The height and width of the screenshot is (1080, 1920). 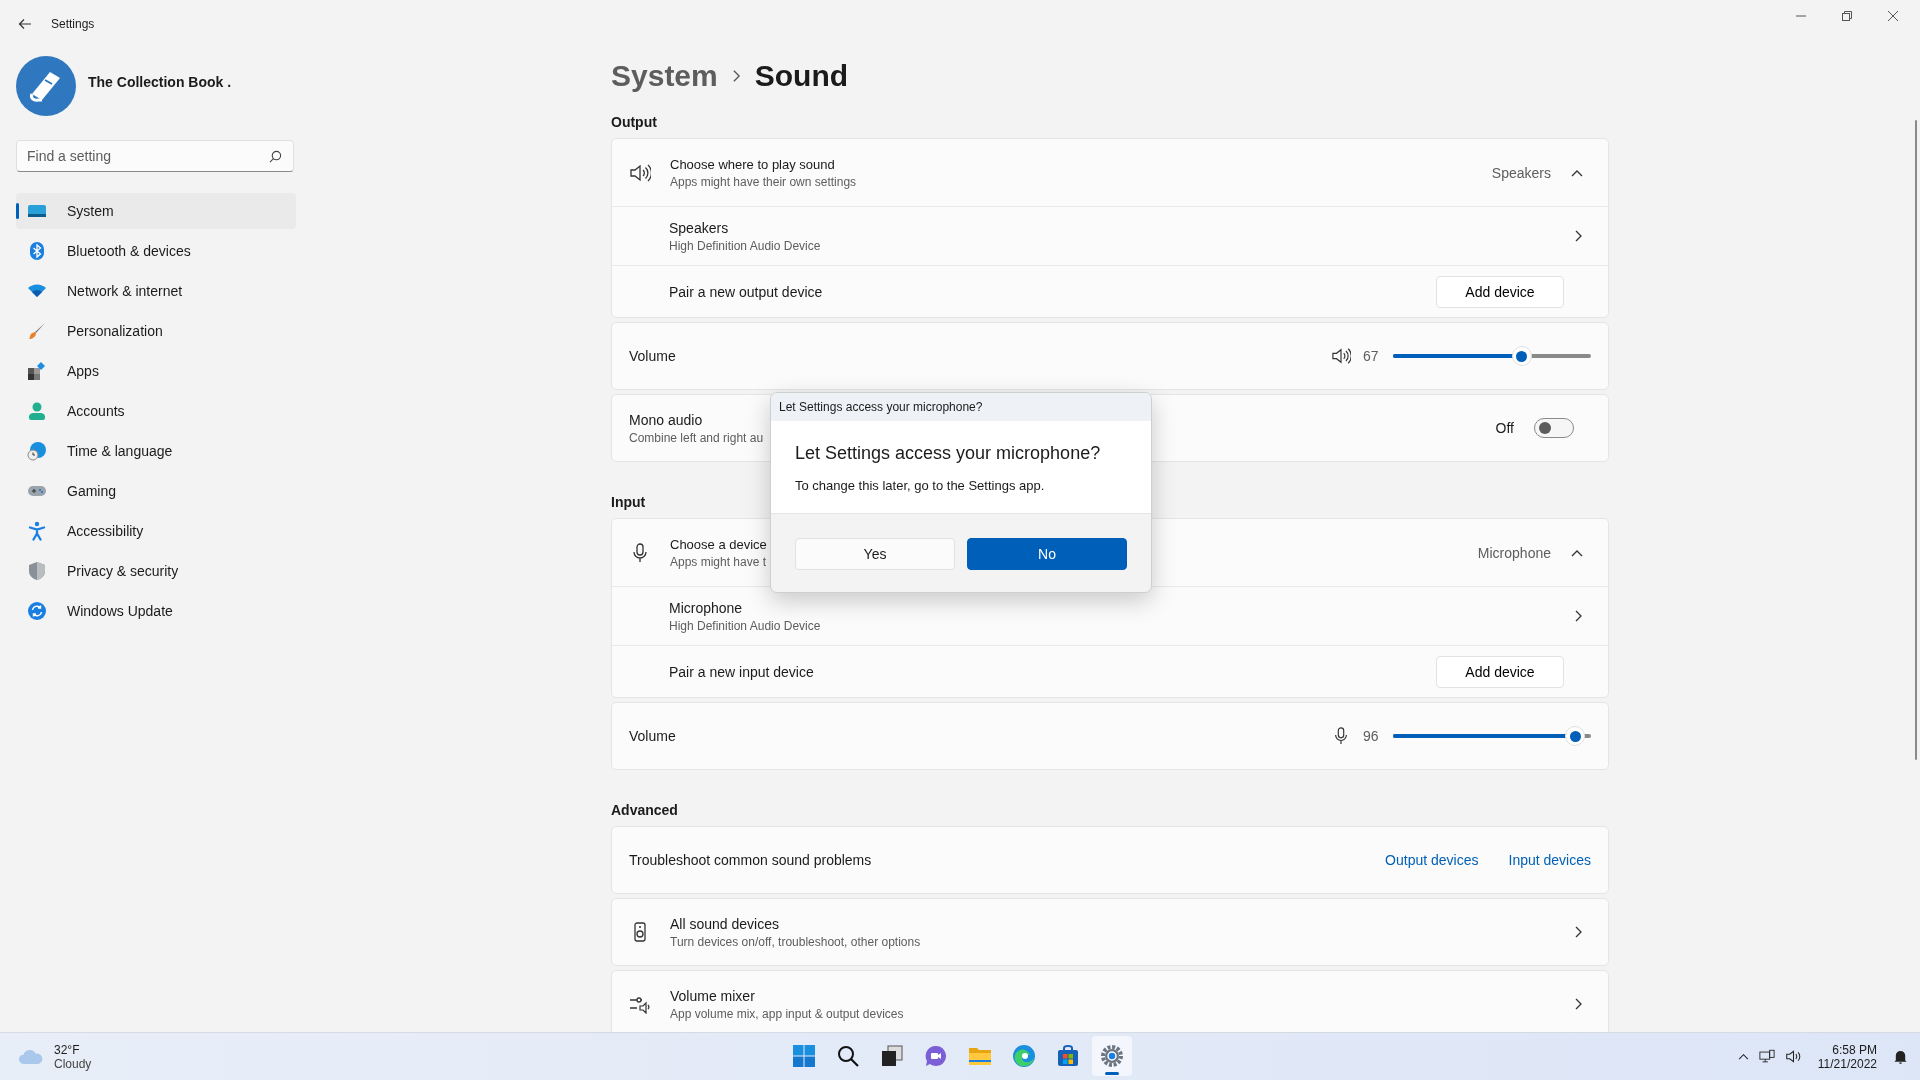 What do you see at coordinates (156, 371) in the screenshot?
I see `nav-item: Apps` at bounding box center [156, 371].